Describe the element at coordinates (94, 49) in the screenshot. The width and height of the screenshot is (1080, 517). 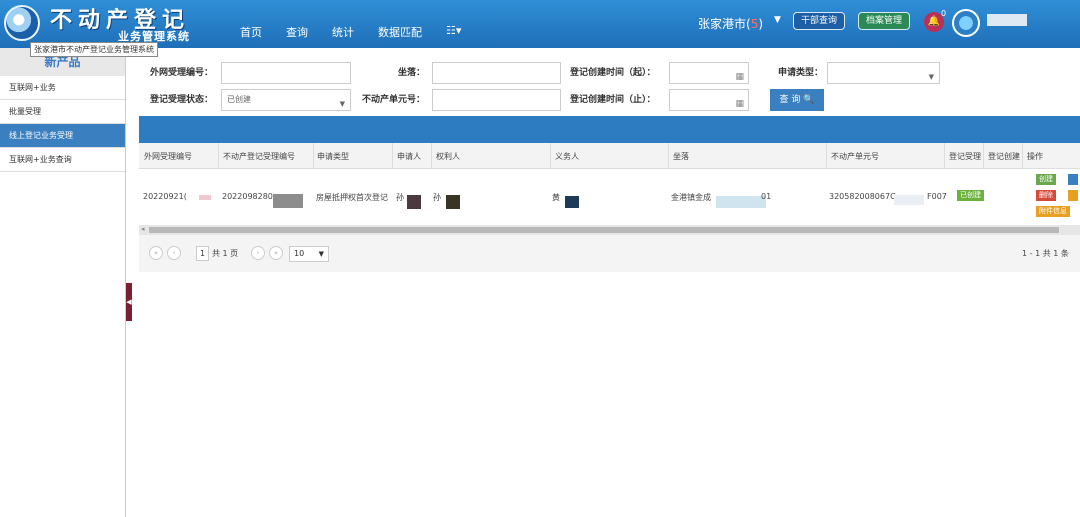
I see `app-title-tooltip: 张家港市不动产登记业务管理系统` at that location.